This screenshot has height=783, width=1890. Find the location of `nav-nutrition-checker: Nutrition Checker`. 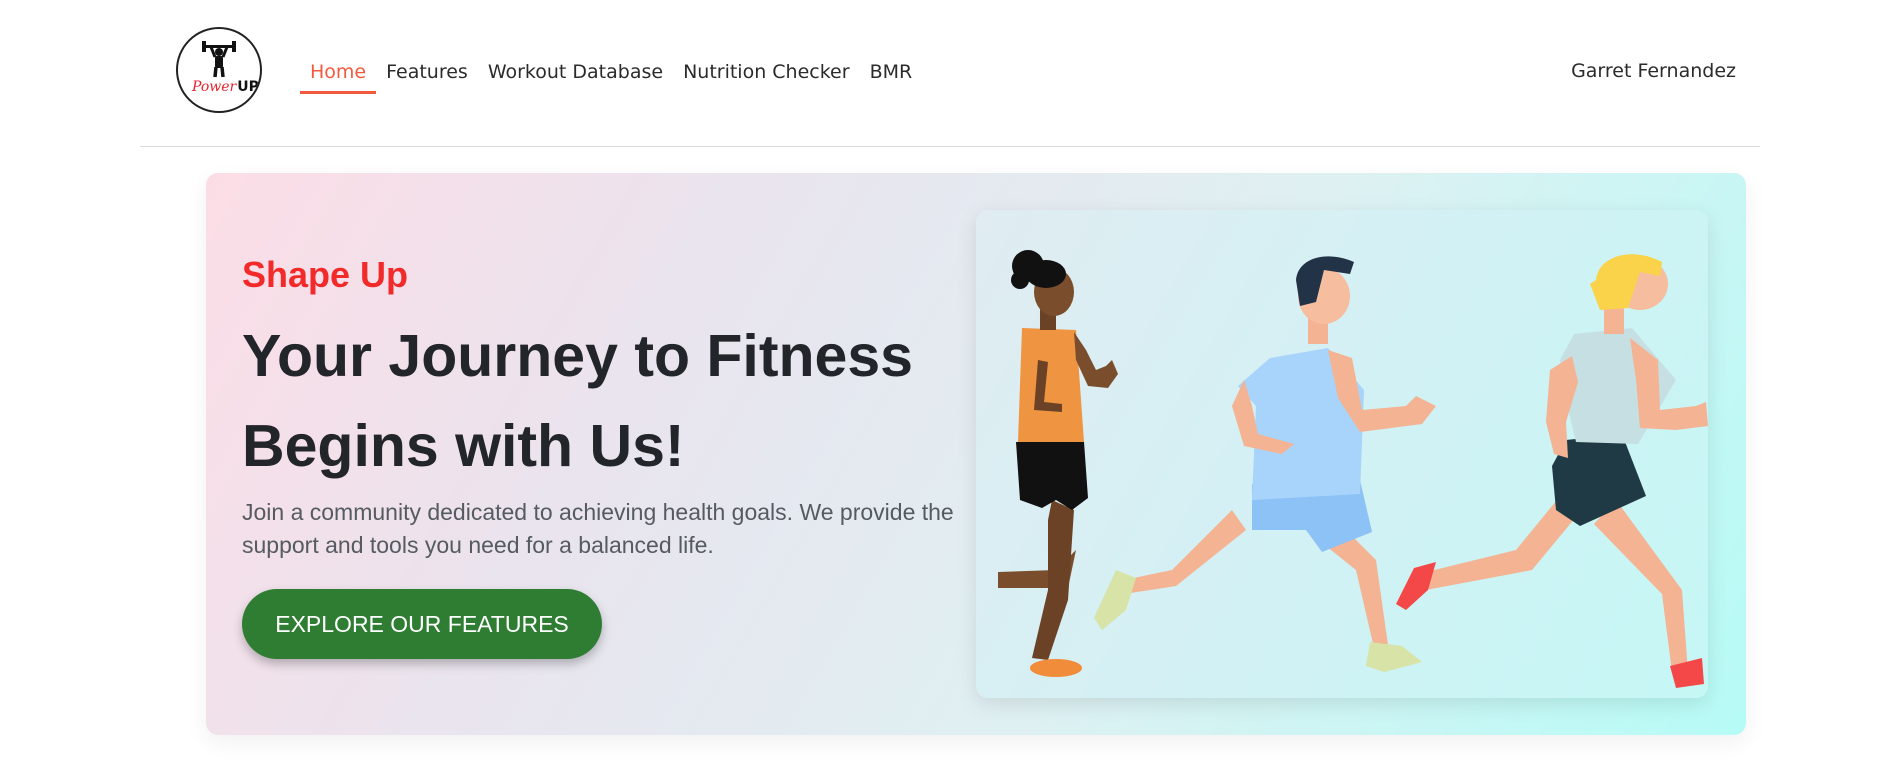

nav-nutrition-checker: Nutrition Checker is located at coordinates (766, 73).